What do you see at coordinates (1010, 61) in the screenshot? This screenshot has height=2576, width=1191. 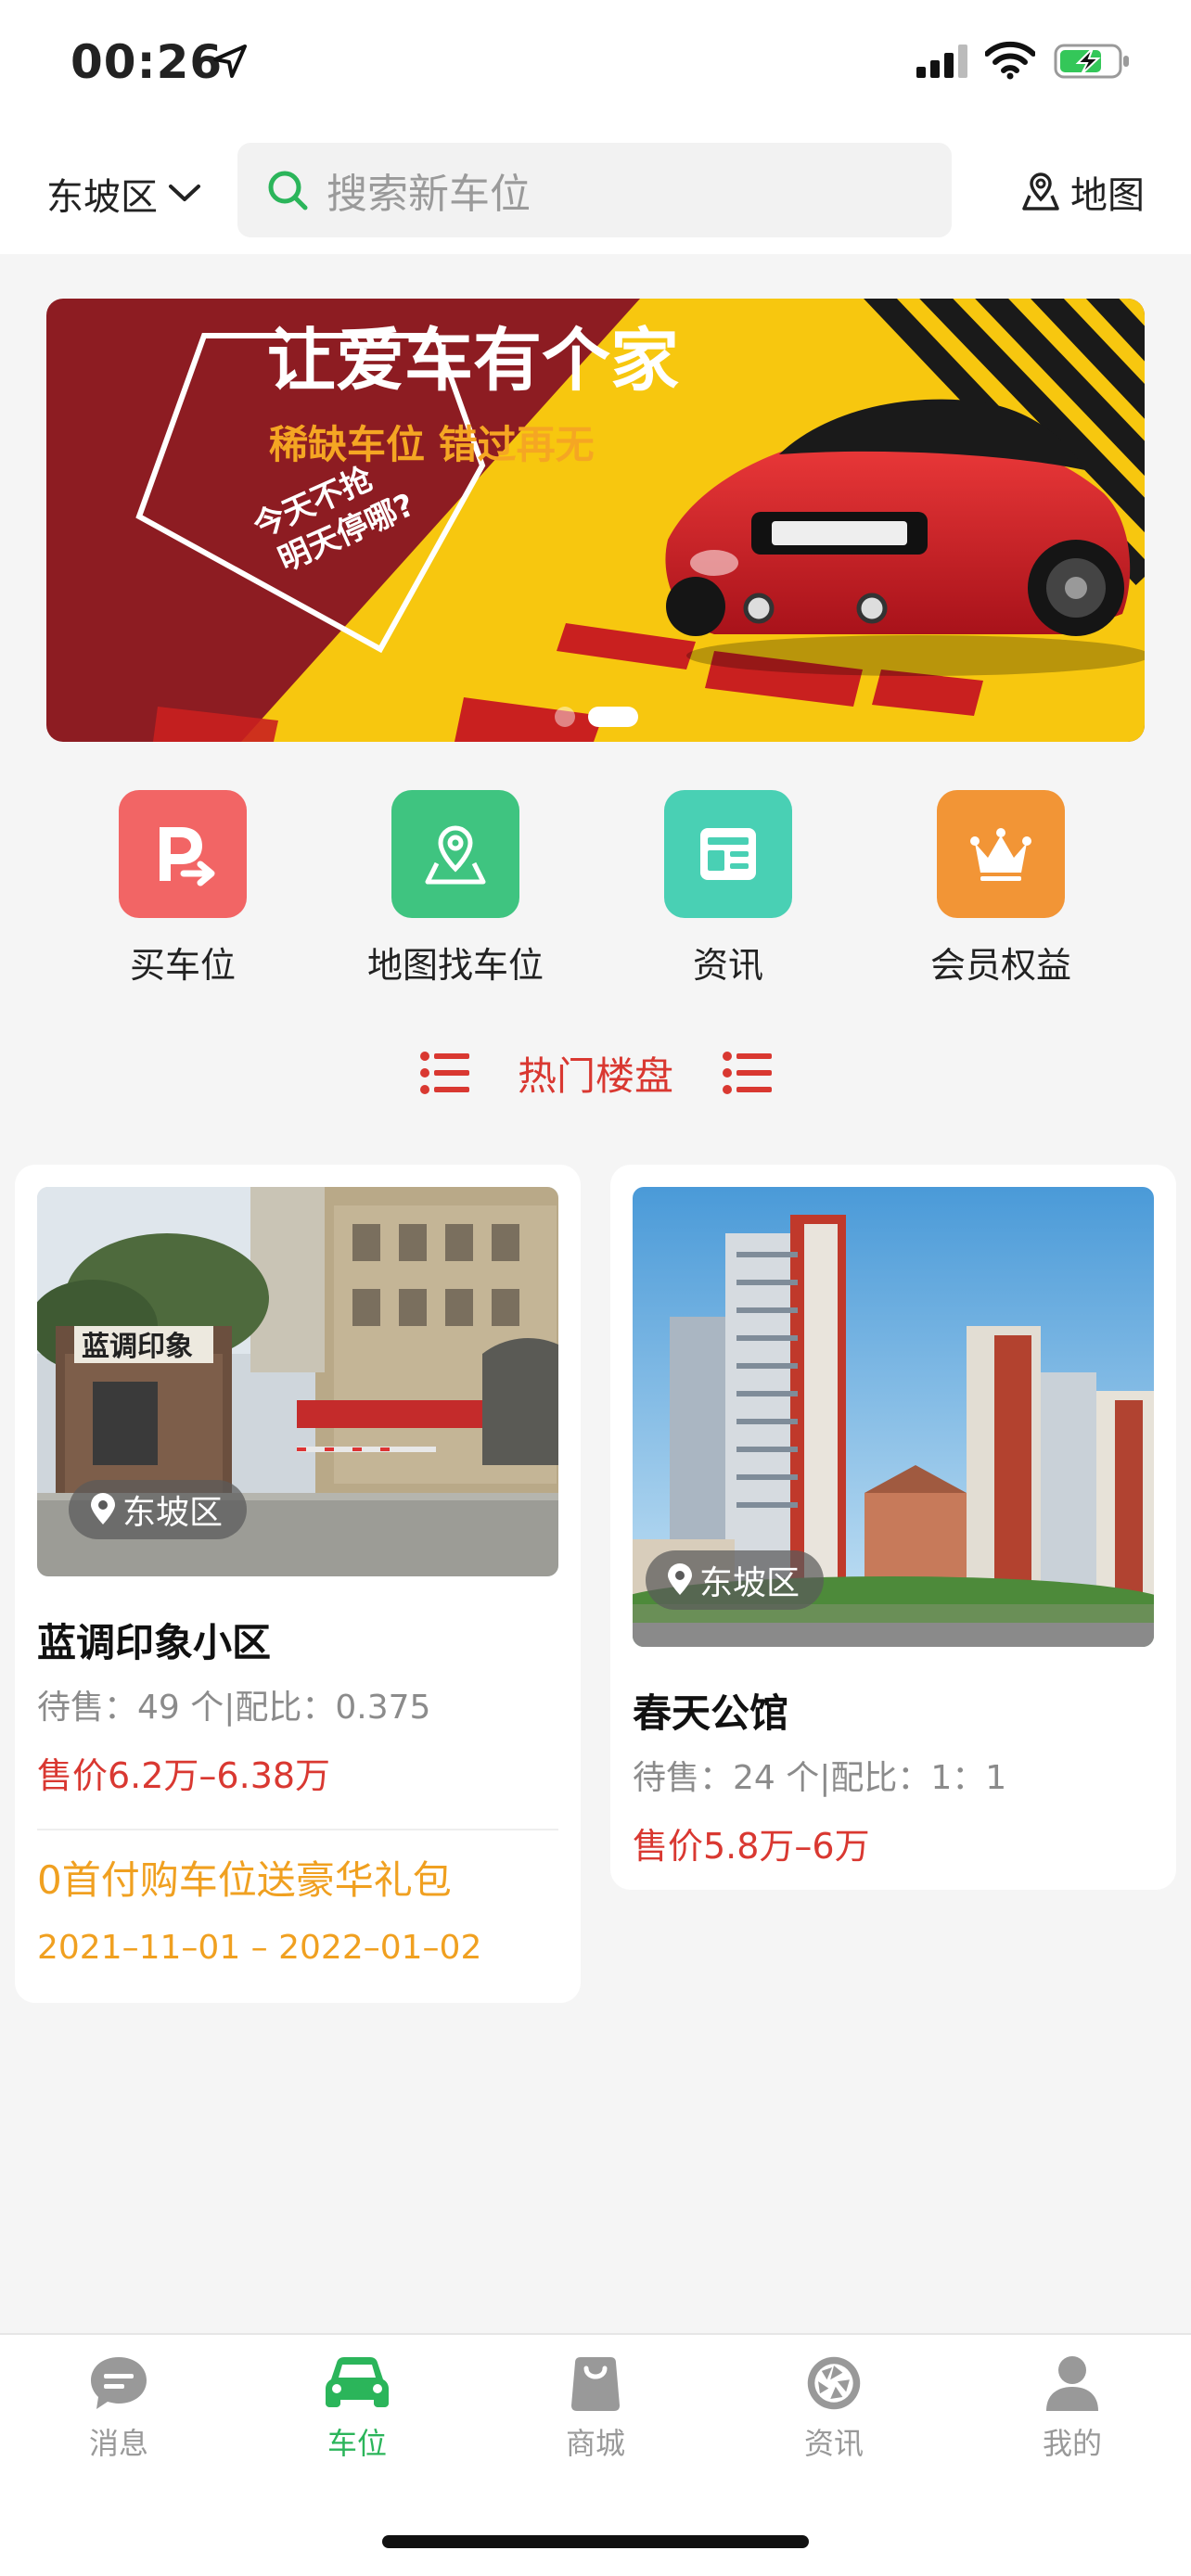 I see `wifi-icon` at bounding box center [1010, 61].